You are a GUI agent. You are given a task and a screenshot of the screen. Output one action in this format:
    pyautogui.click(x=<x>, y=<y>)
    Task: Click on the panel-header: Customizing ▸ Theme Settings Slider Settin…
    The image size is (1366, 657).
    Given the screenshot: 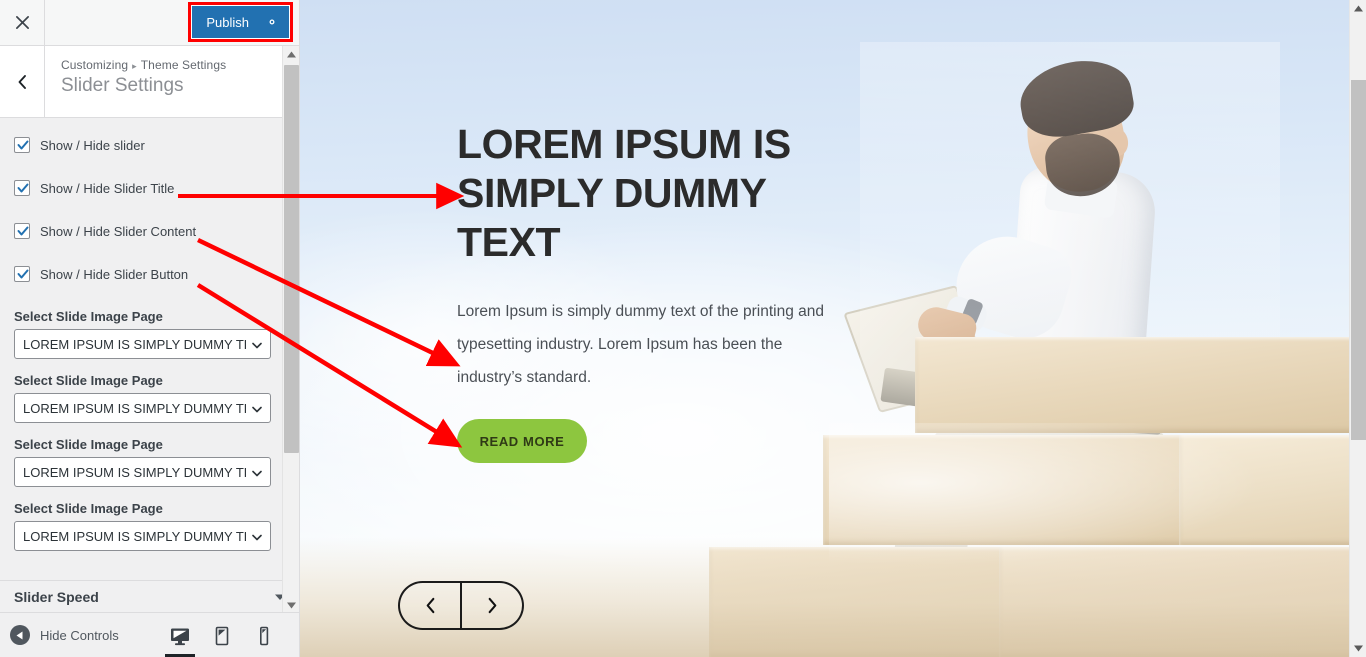 What is the action you would take?
    pyautogui.click(x=149, y=82)
    